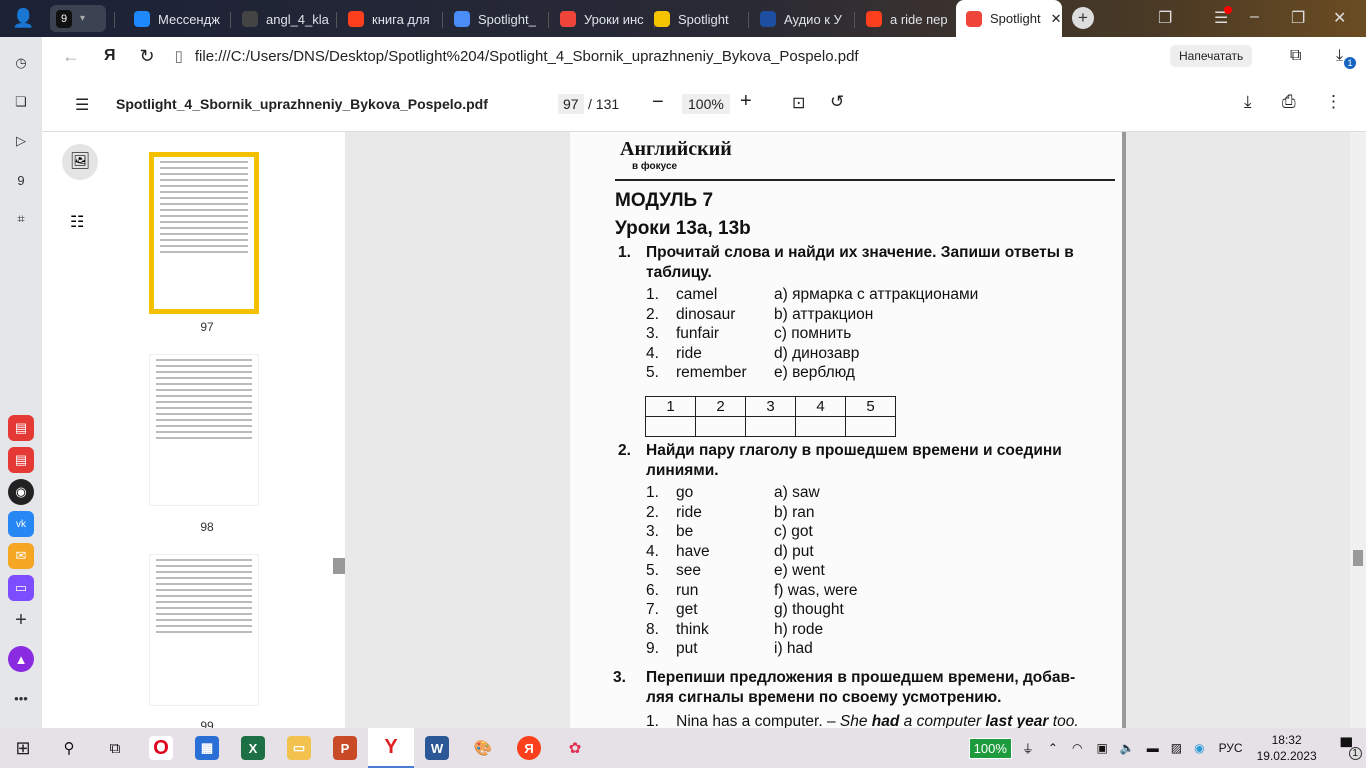 The width and height of the screenshot is (1366, 768). I want to click on opera-icon: O, so click(161, 748).